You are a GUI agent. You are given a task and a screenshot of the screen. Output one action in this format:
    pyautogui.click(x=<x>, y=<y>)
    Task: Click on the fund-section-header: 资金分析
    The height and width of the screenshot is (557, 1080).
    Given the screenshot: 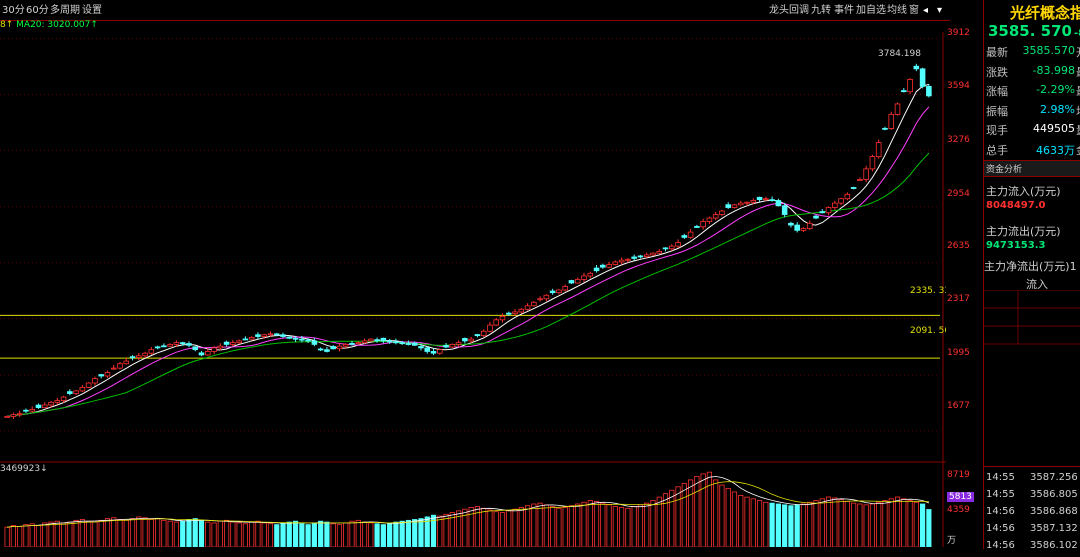 What is the action you would take?
    pyautogui.click(x=1032, y=168)
    